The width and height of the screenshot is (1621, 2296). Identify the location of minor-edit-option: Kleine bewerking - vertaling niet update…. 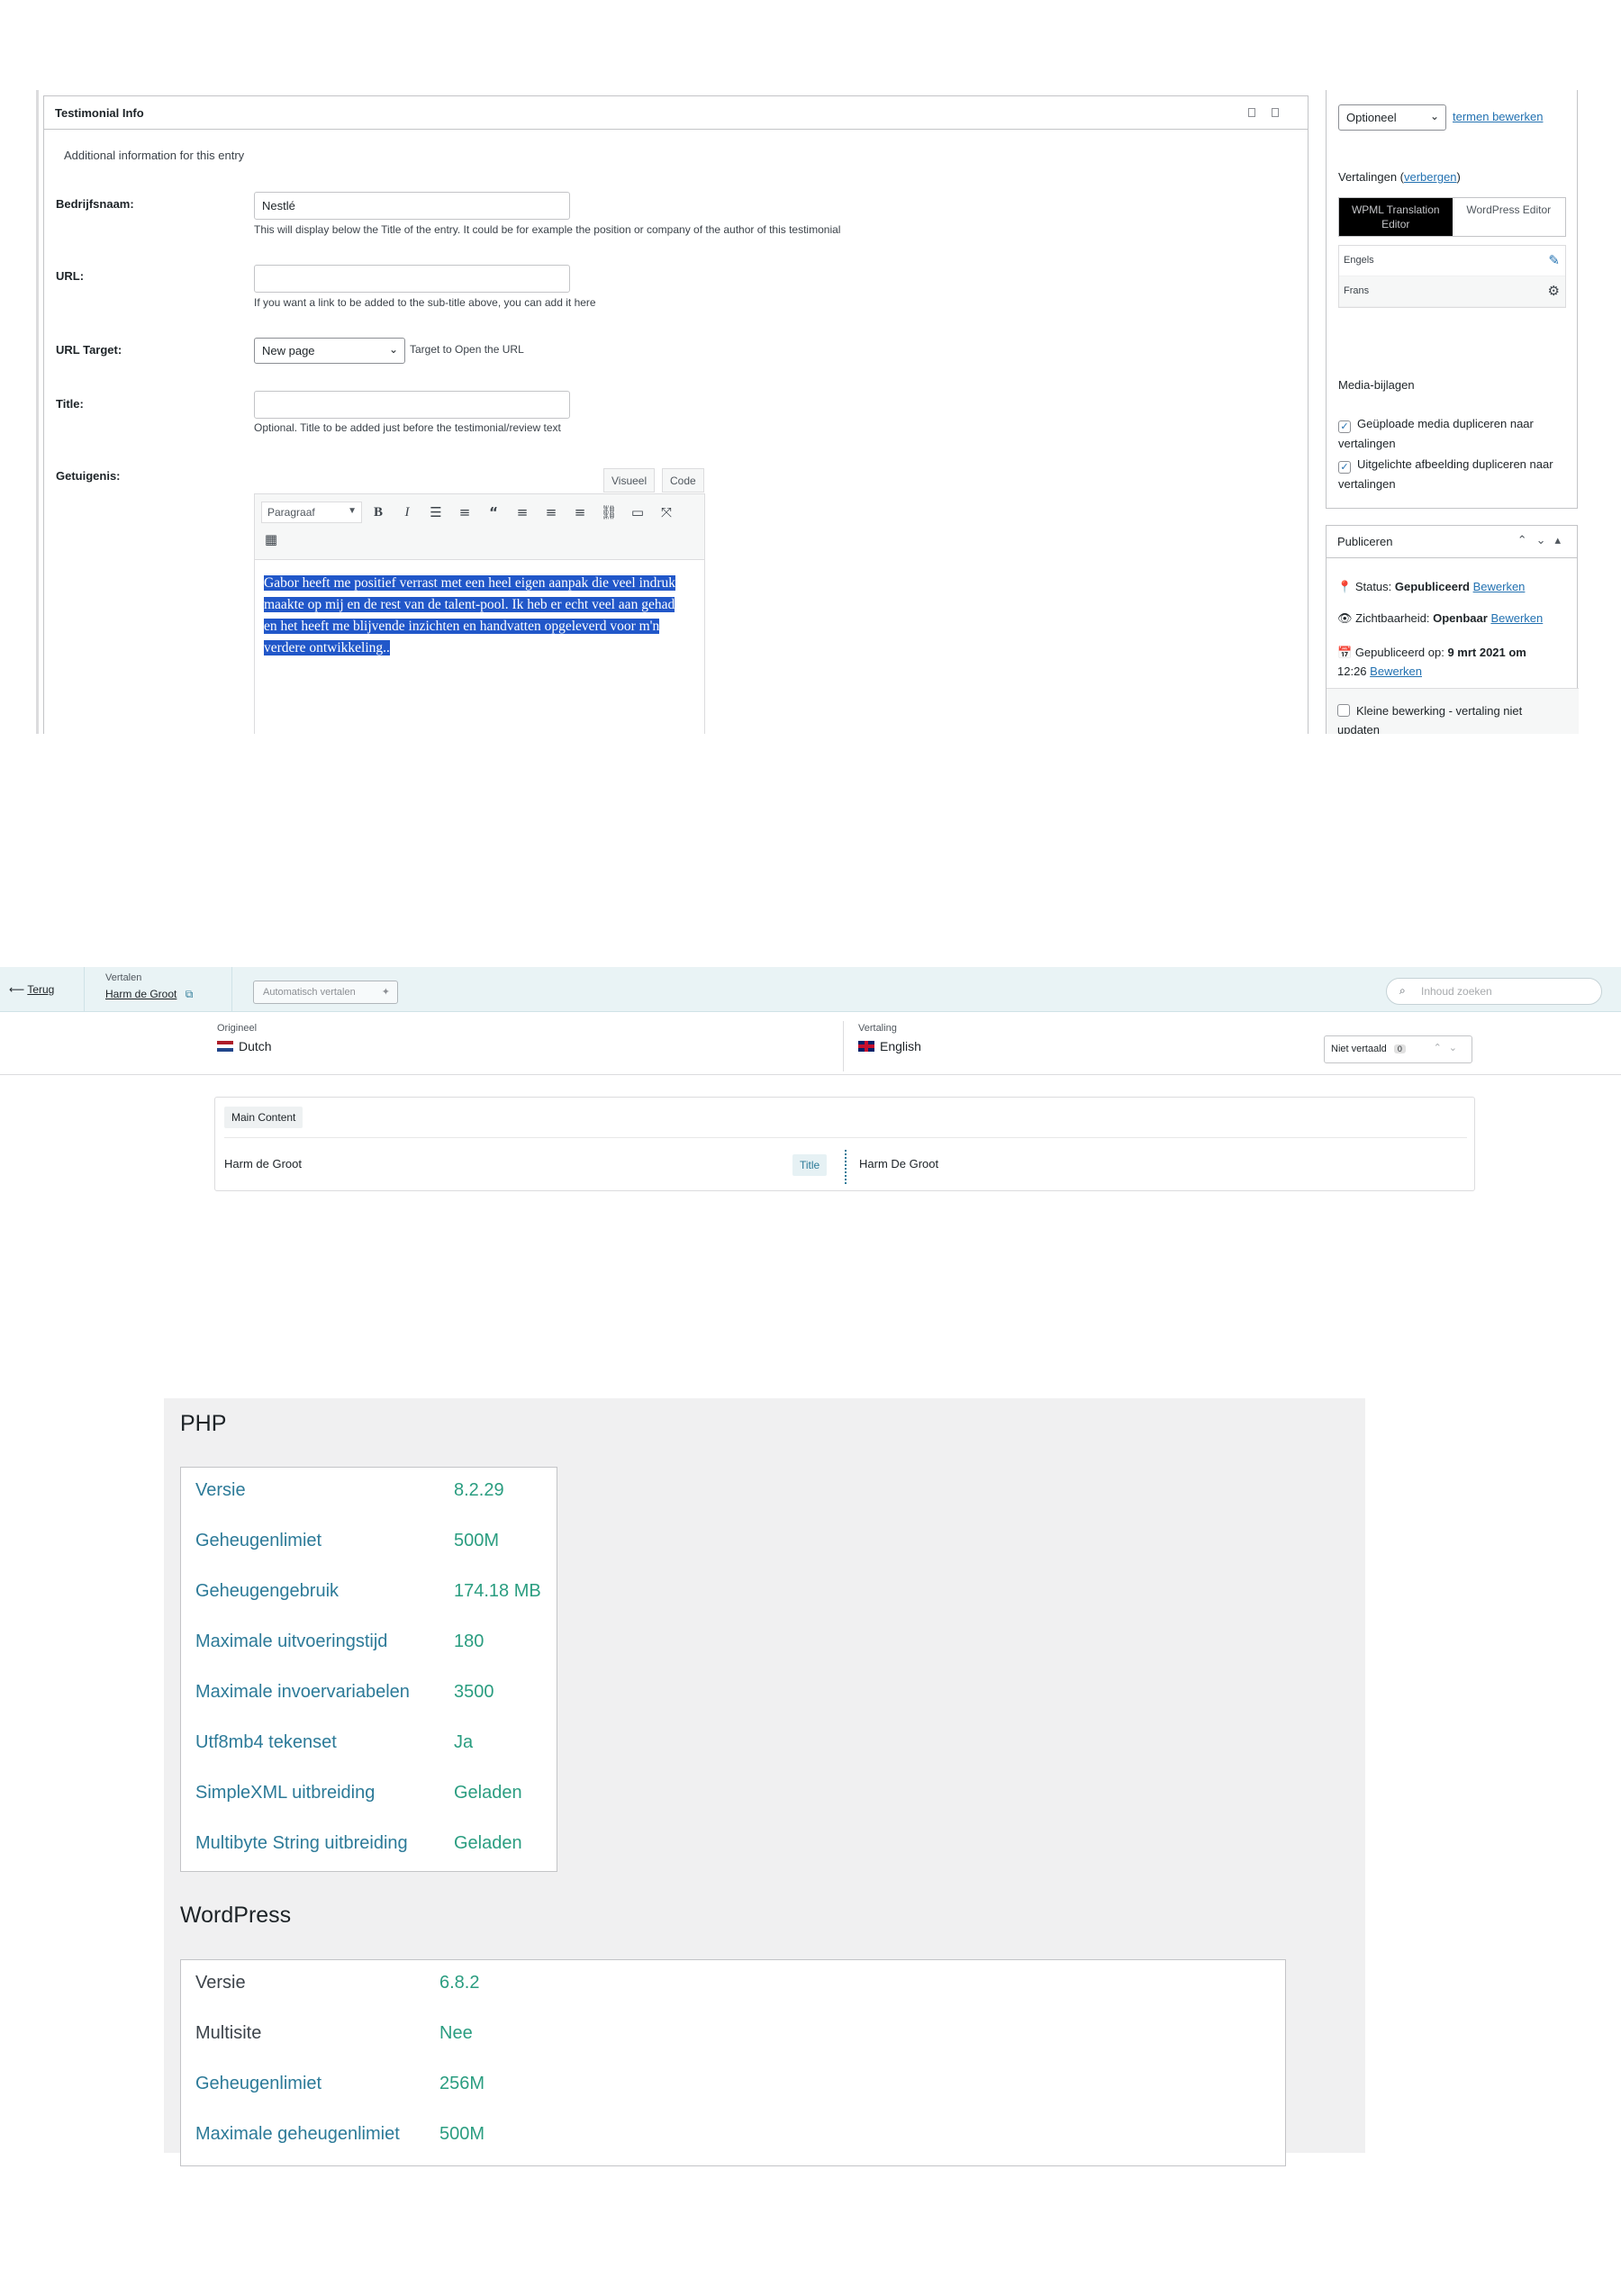
(1445, 717).